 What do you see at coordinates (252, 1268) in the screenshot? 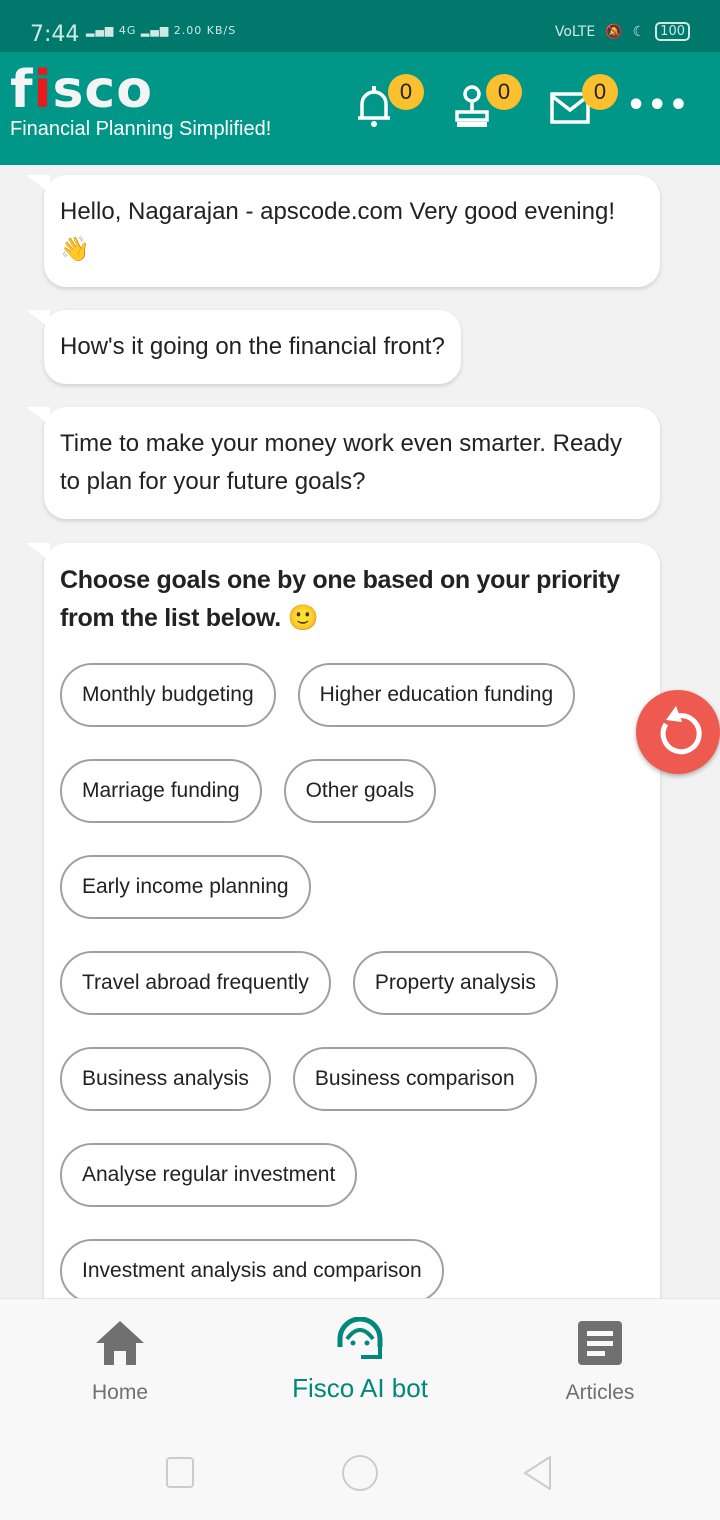
I see `goal-chip: Investment analysis and comparison` at bounding box center [252, 1268].